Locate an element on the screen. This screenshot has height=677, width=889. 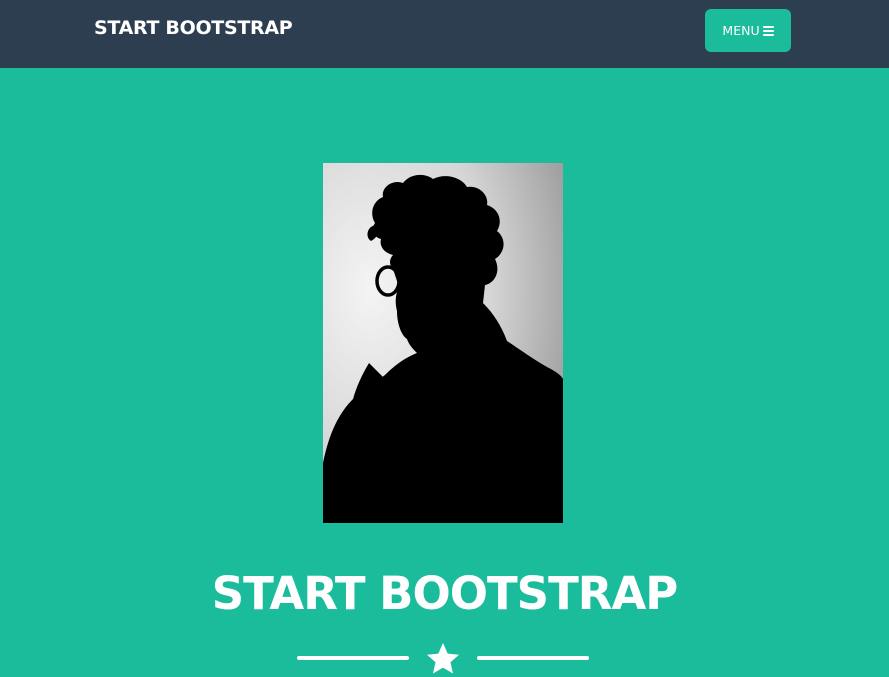
divider-line-left is located at coordinates (353, 658).